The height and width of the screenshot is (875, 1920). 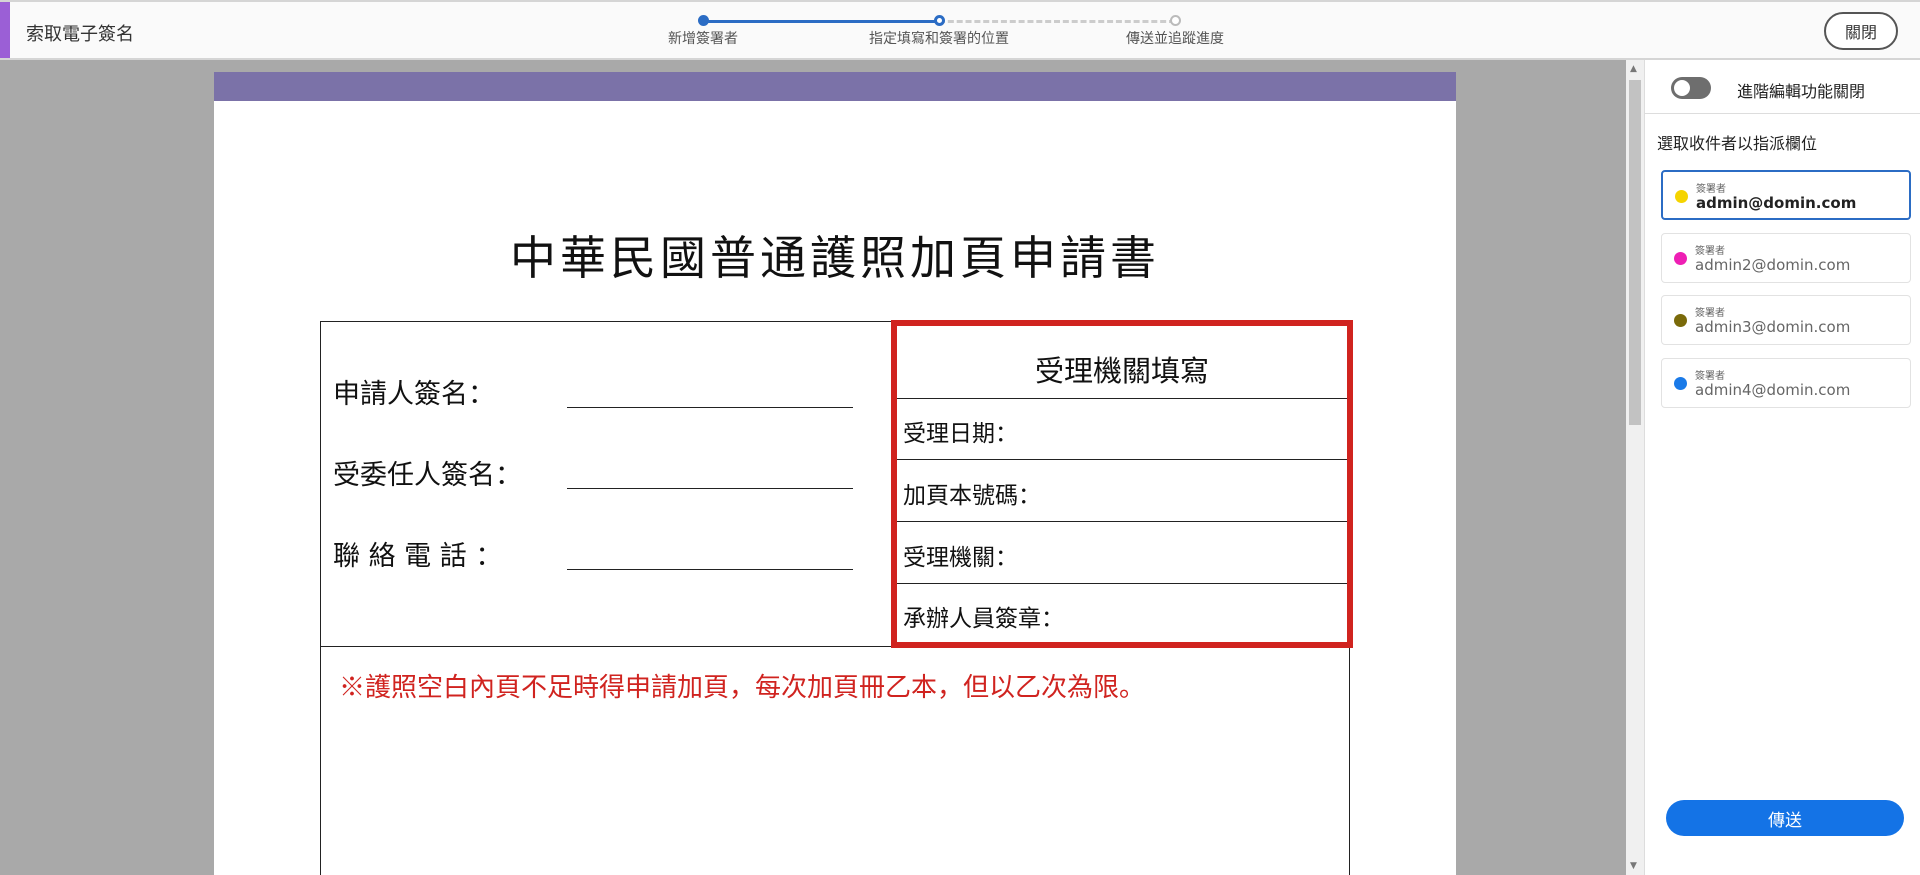 What do you see at coordinates (939, 38) in the screenshot?
I see `step-place-fields: 指定填寫和簽署的位置` at bounding box center [939, 38].